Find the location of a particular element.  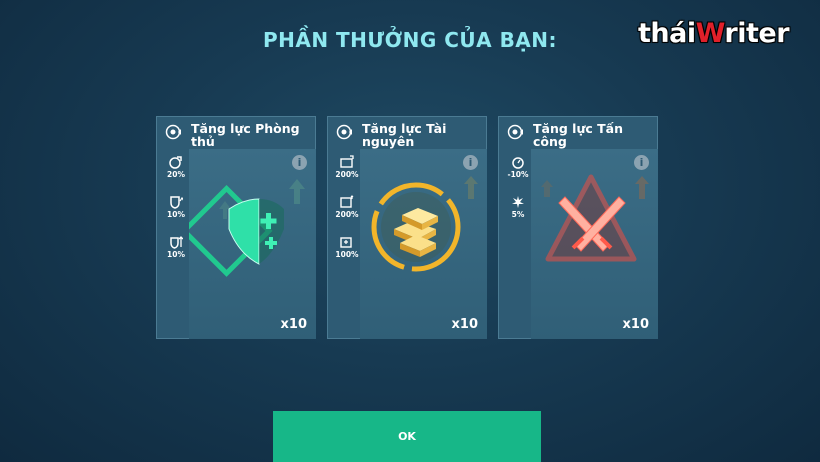

stat-value: 20% is located at coordinates (176, 174).